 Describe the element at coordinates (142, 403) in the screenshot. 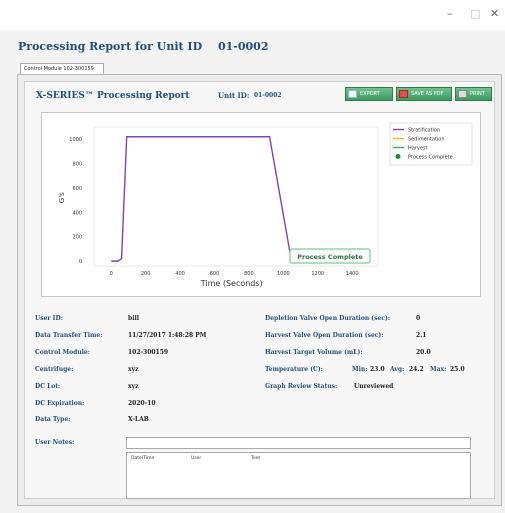

I see `dc-expiration-value: 2020-10` at that location.